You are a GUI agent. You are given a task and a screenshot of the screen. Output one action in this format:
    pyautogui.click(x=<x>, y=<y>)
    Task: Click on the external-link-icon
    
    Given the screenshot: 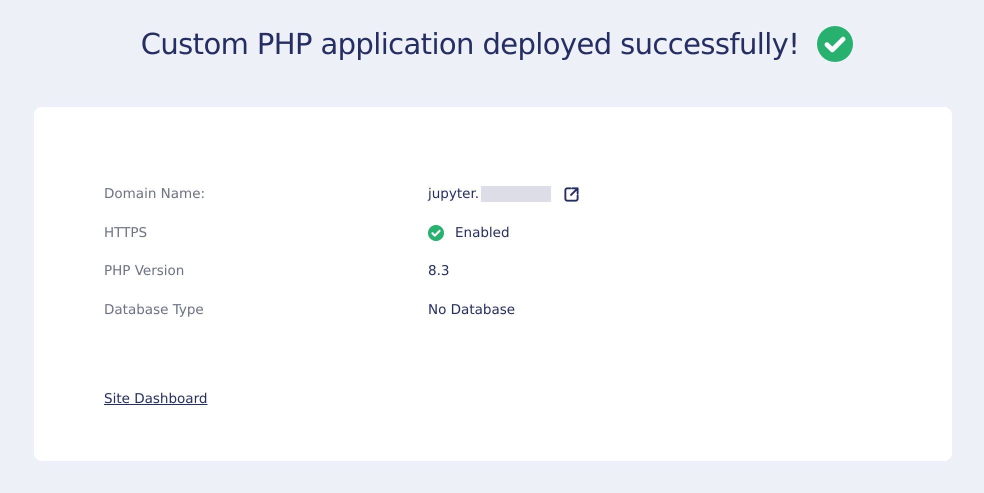 What is the action you would take?
    pyautogui.click(x=571, y=194)
    